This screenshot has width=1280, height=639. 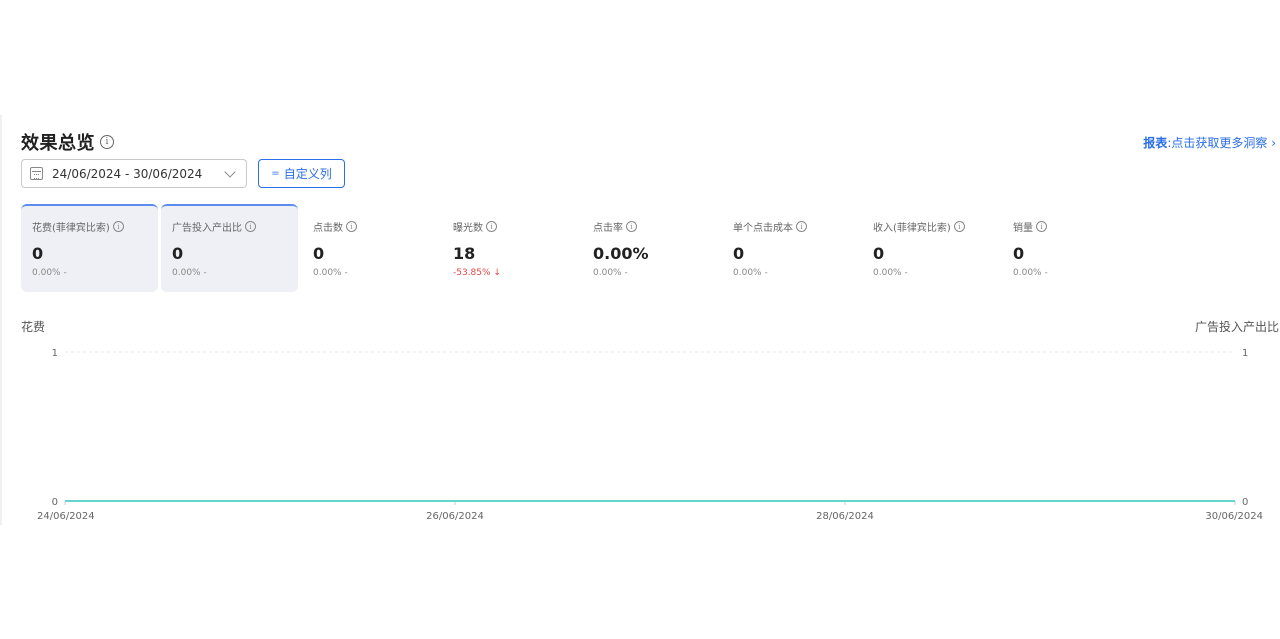 What do you see at coordinates (307, 174) in the screenshot?
I see `custom-columns-label: 自定义列` at bounding box center [307, 174].